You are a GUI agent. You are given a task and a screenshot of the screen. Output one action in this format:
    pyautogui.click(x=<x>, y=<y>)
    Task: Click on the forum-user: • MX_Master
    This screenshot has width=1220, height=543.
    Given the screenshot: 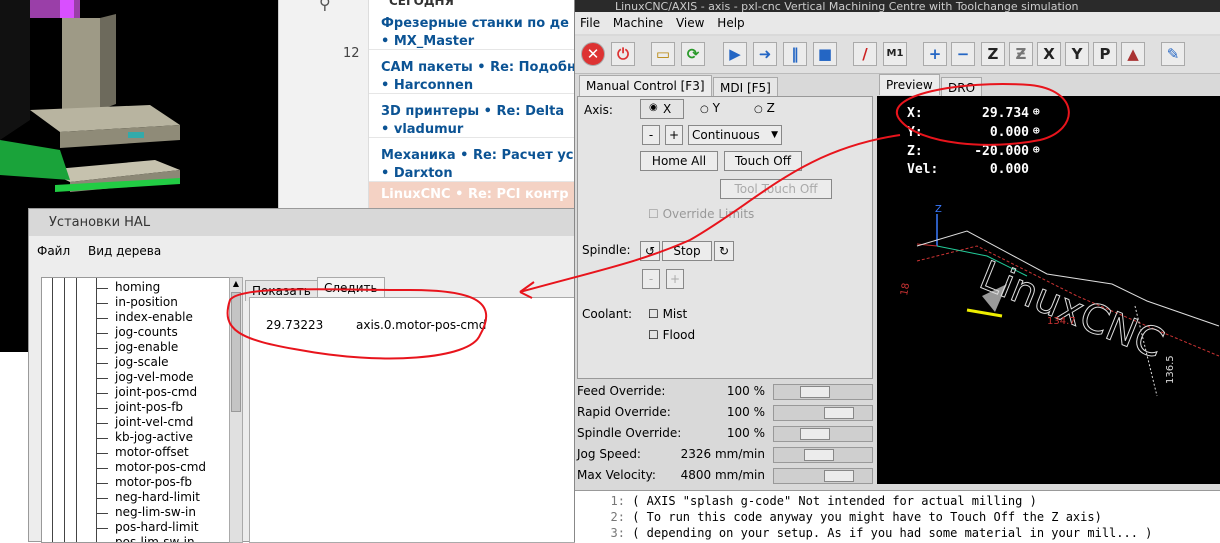 What is the action you would take?
    pyautogui.click(x=427, y=41)
    